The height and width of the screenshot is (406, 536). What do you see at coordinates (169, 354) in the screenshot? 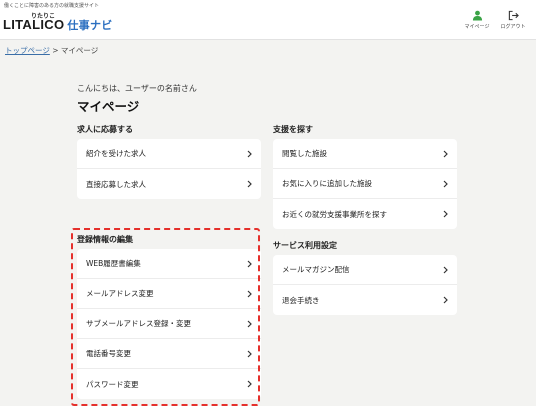
I see `menu-item-change-phone: 電話番号変更` at bounding box center [169, 354].